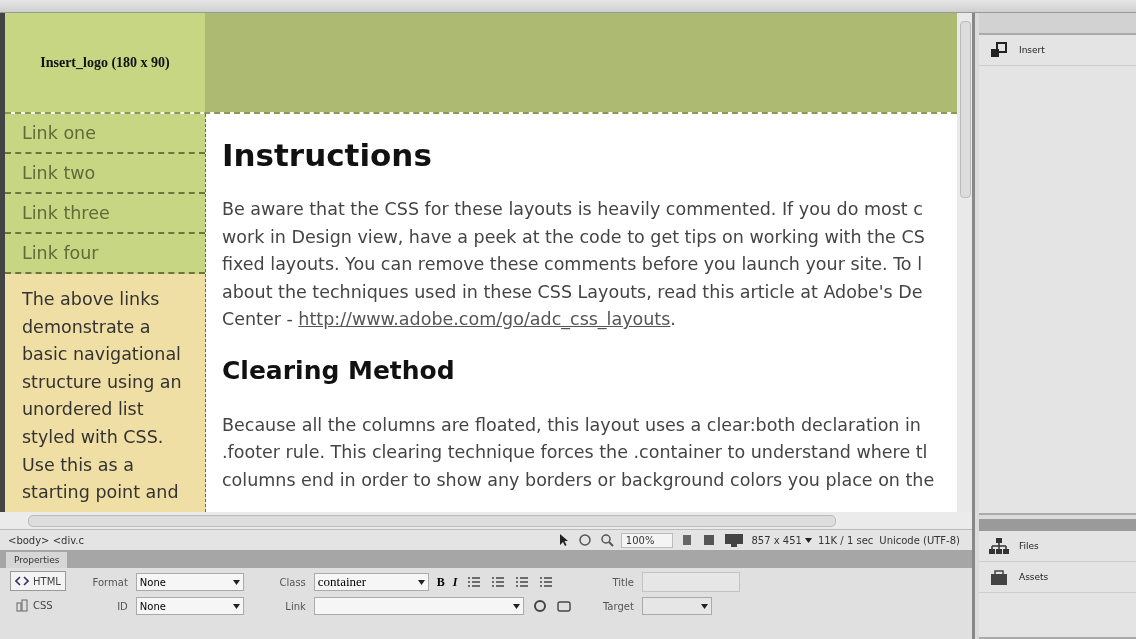 This screenshot has width=1136, height=639. What do you see at coordinates (292, 582) in the screenshot?
I see `field-label: Class` at bounding box center [292, 582].